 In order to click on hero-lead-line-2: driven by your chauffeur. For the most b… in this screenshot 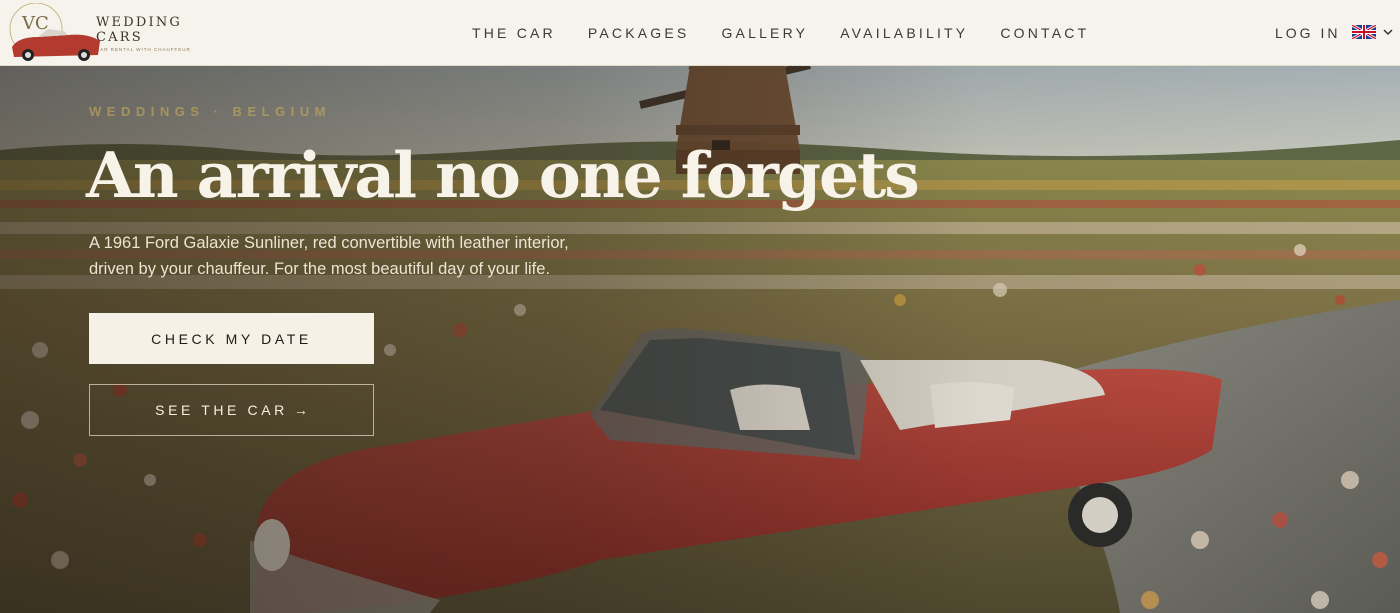, I will do `click(320, 269)`.